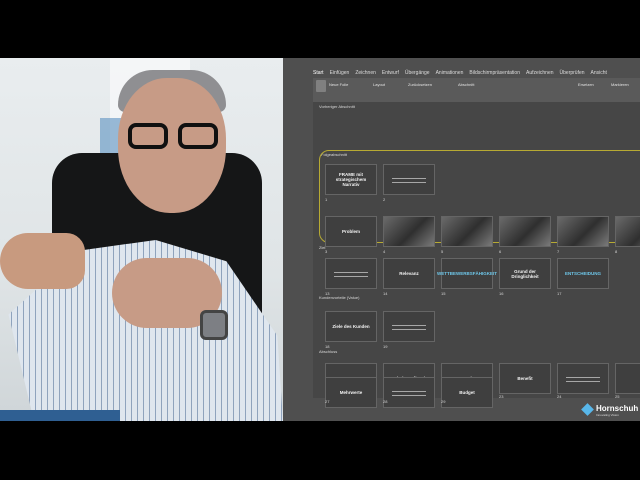 This screenshot has height=480, width=640. I want to click on slide-thumbnail: FRAME mit strategischem Narrativ, so click(351, 179).